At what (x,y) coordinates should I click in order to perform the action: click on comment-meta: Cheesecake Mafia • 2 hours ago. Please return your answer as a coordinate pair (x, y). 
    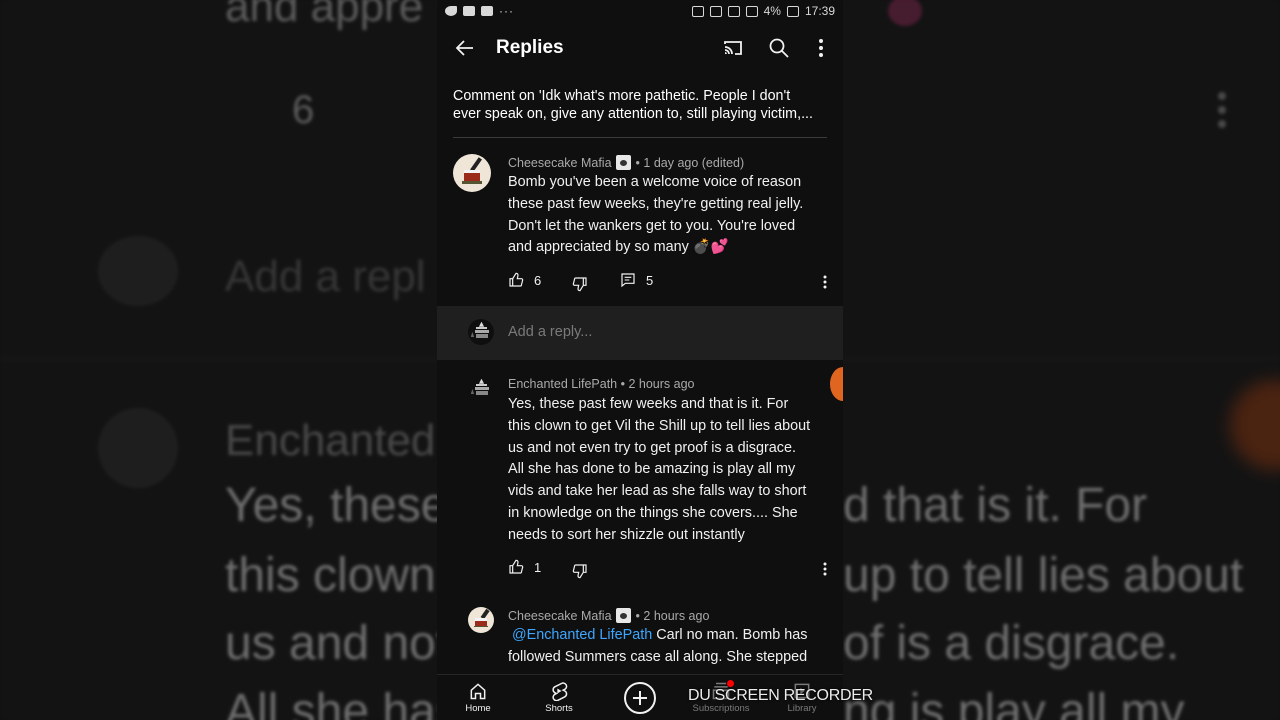
    Looking at the image, I should click on (608, 615).